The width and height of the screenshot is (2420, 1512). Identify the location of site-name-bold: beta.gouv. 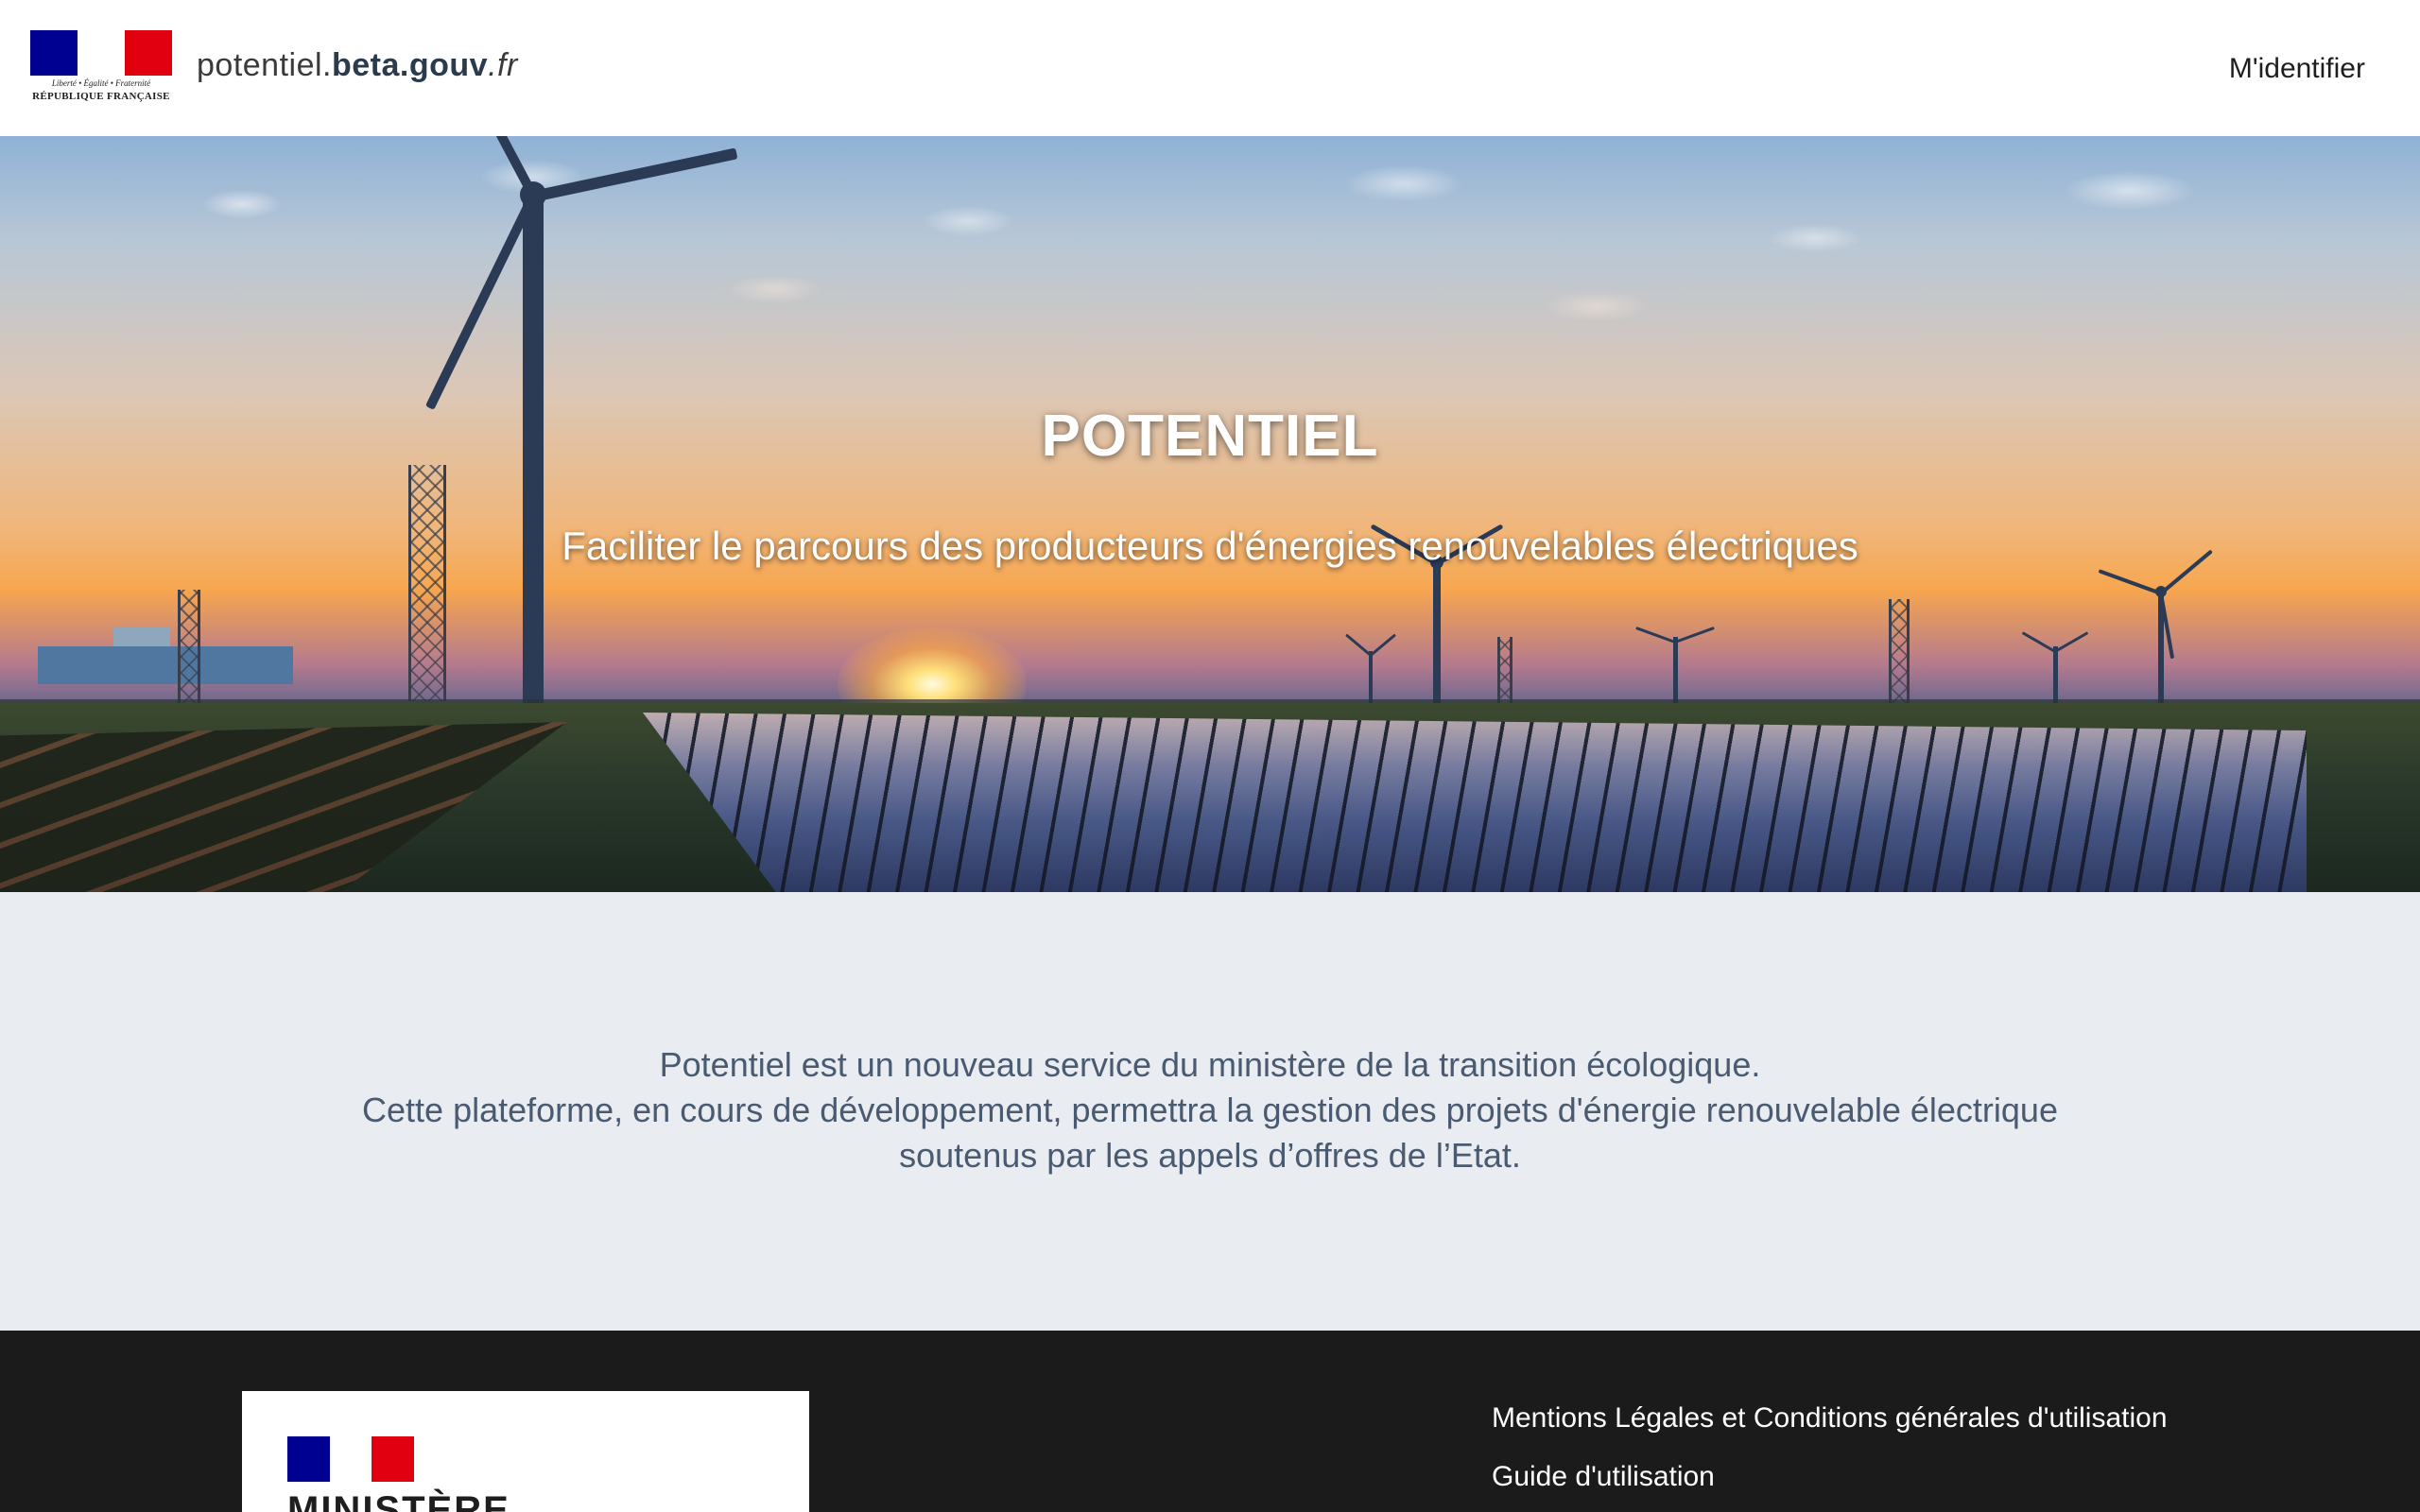
(410, 65).